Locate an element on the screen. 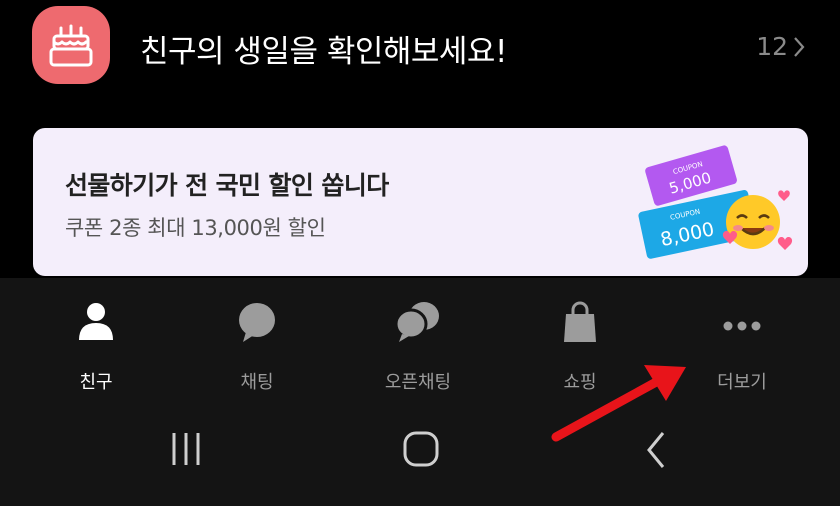  birthday-title: 친구의 생일을 확인해보세요! is located at coordinates (323, 52).